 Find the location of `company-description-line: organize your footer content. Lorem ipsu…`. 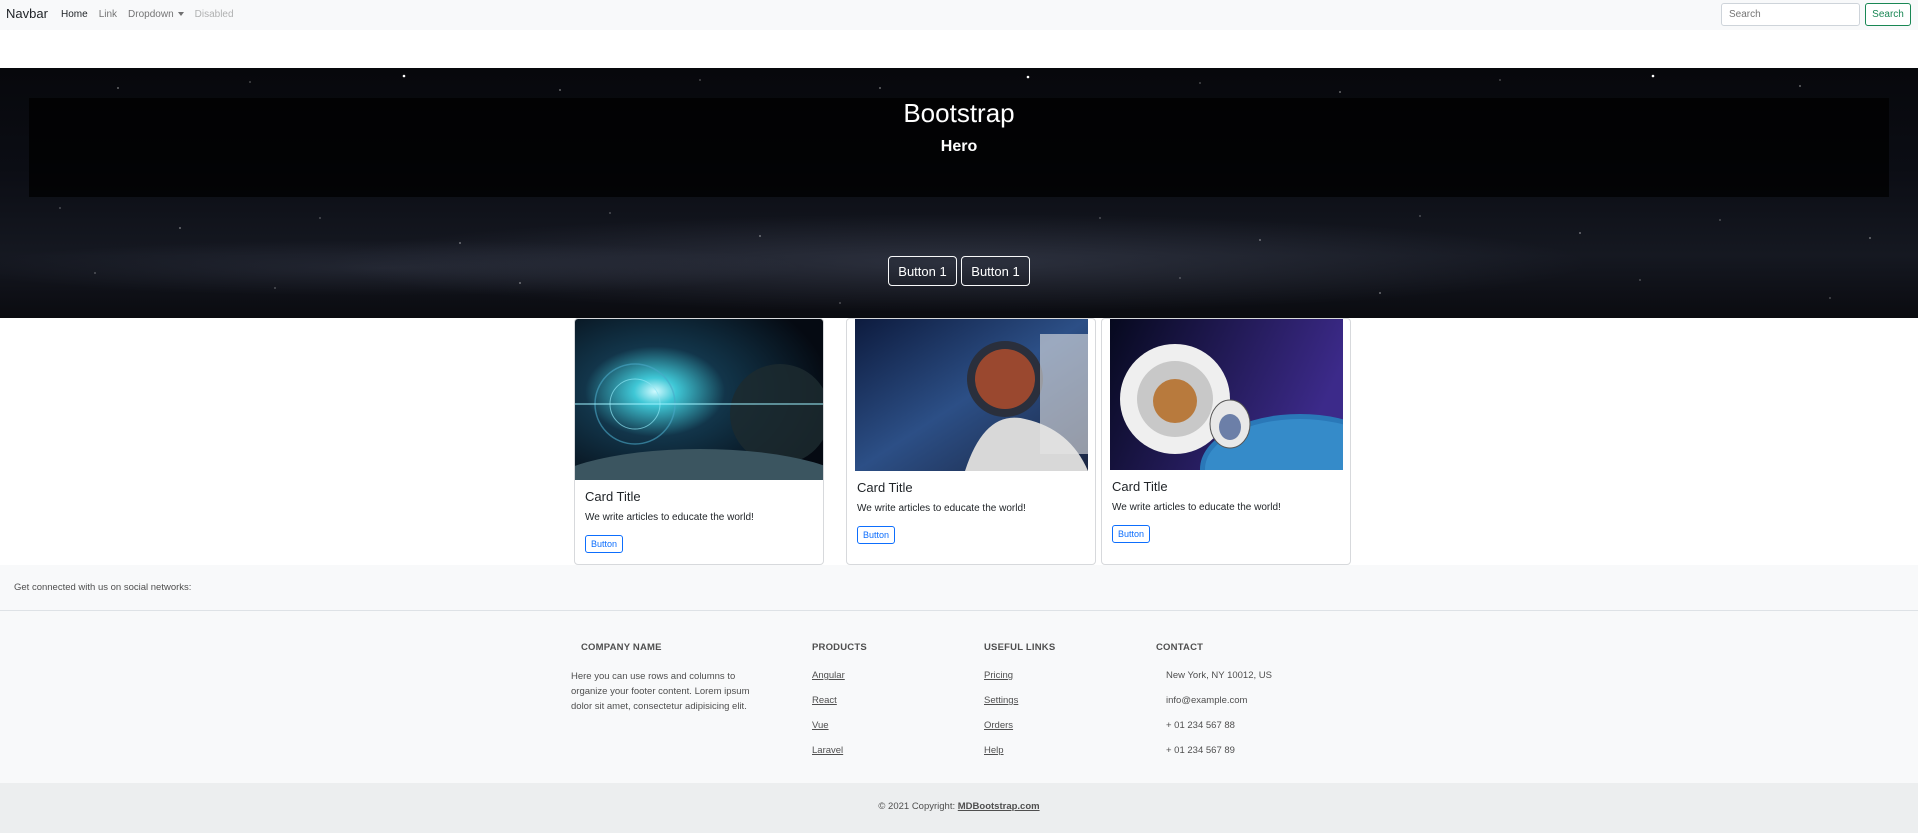

company-description-line: organize your footer content. Lorem ipsu… is located at coordinates (660, 691).